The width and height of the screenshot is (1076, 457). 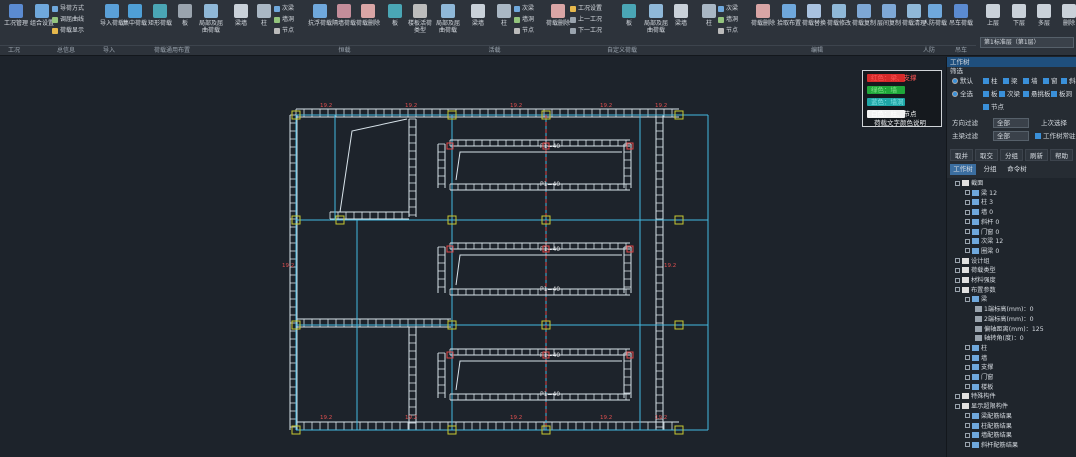 I want to click on filter-checkbox: 节点, so click(x=993, y=107).